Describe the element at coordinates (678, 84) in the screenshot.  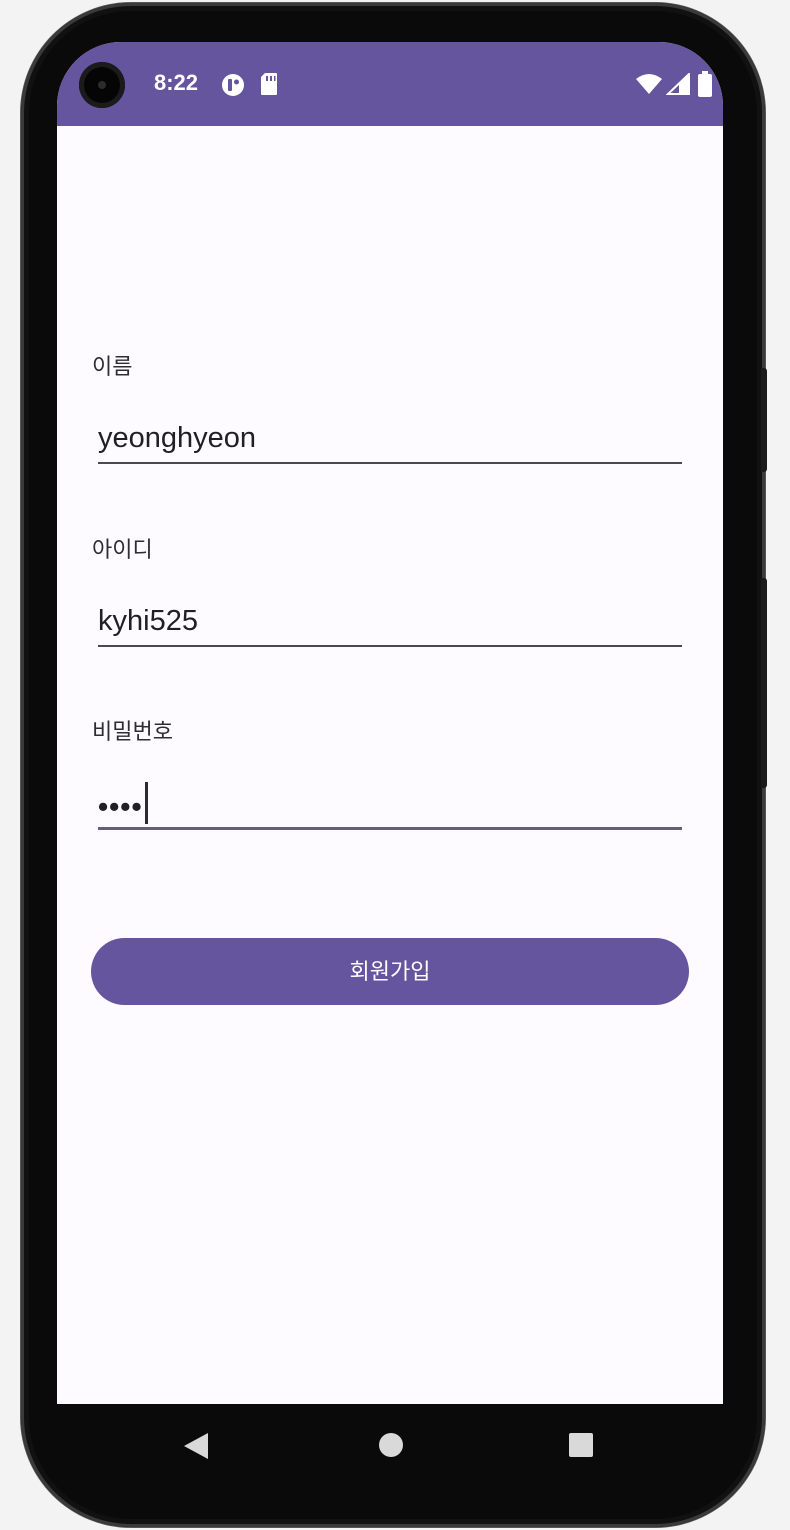
I see `cellular-signal-icon` at that location.